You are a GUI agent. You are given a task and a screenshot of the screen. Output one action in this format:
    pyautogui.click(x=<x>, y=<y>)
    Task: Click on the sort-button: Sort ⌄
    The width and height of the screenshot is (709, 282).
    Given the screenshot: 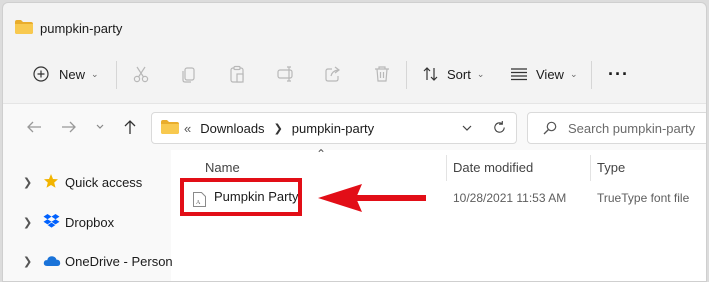 What is the action you would take?
    pyautogui.click(x=453, y=74)
    